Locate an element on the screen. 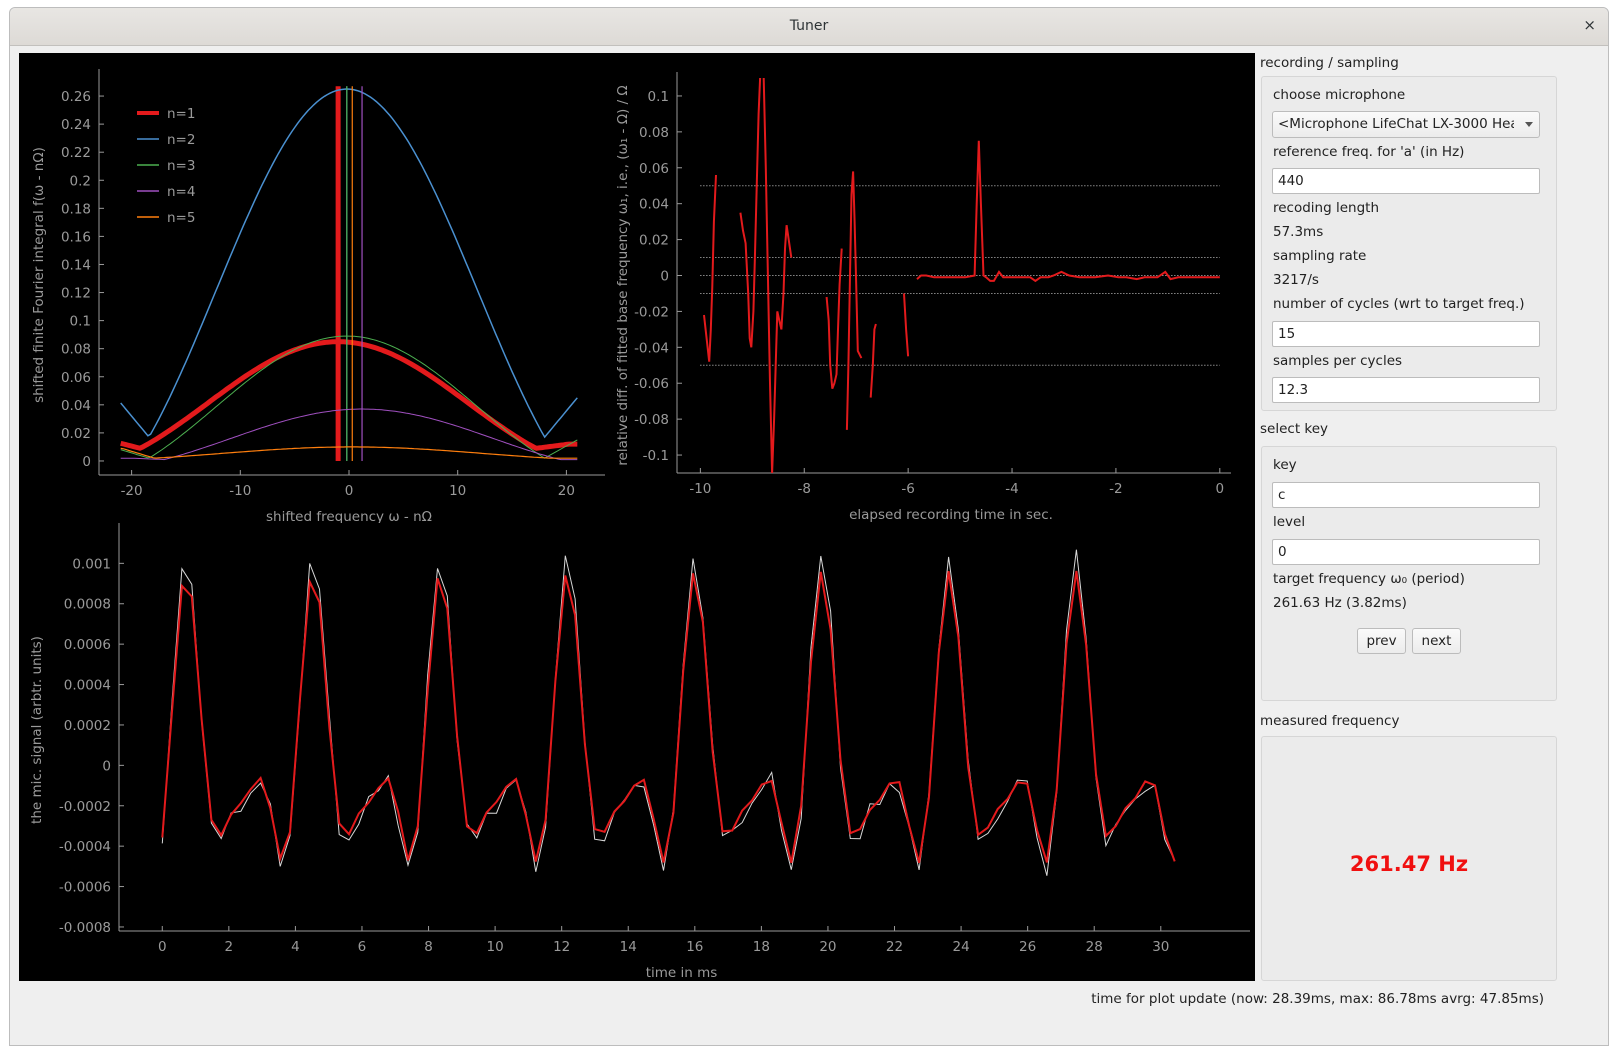  target-freq-label: target frequency ω₀ (period) is located at coordinates (1369, 579).